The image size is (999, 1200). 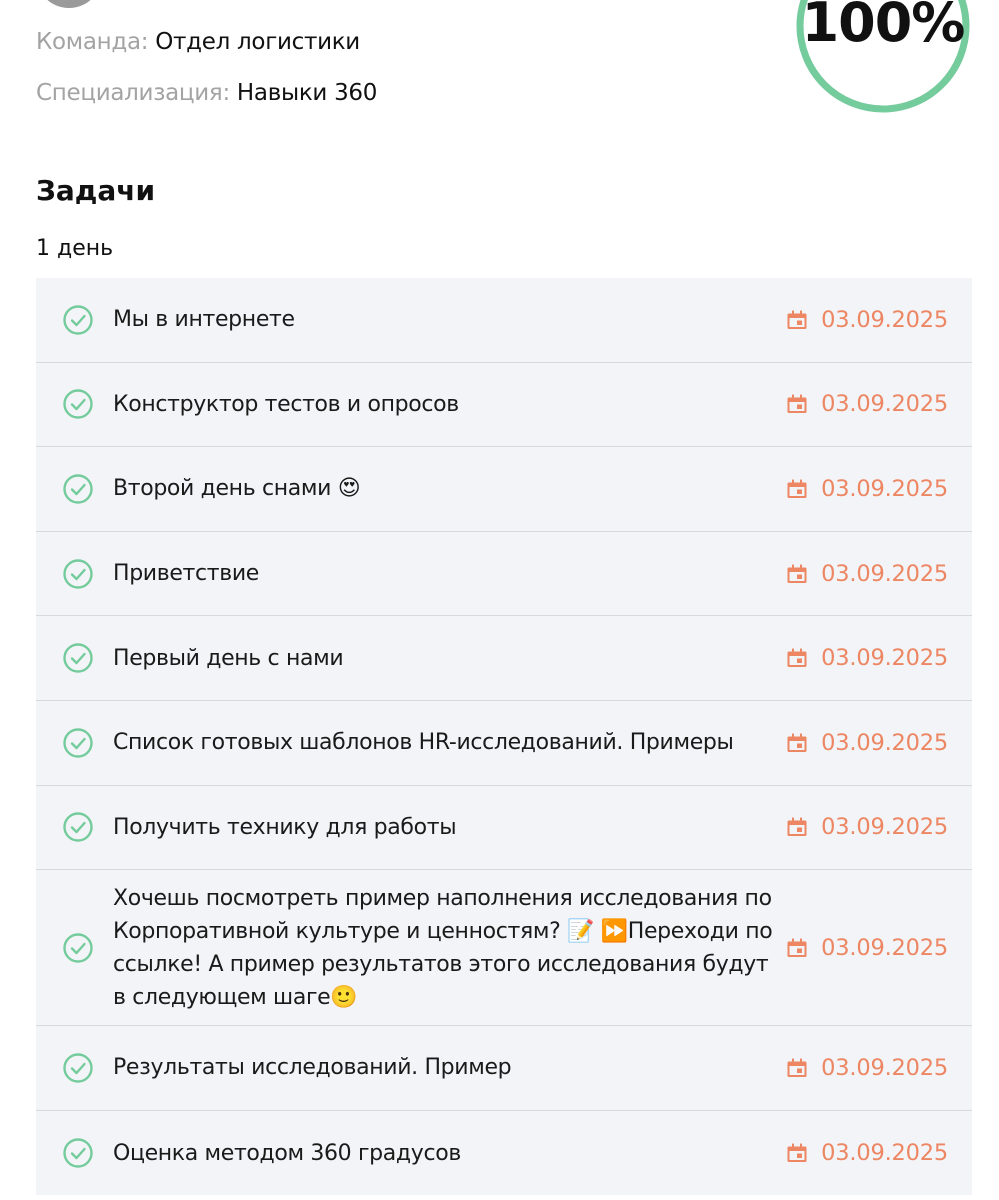 What do you see at coordinates (136, 93) in the screenshot?
I see `specialization-label: Специализация:` at bounding box center [136, 93].